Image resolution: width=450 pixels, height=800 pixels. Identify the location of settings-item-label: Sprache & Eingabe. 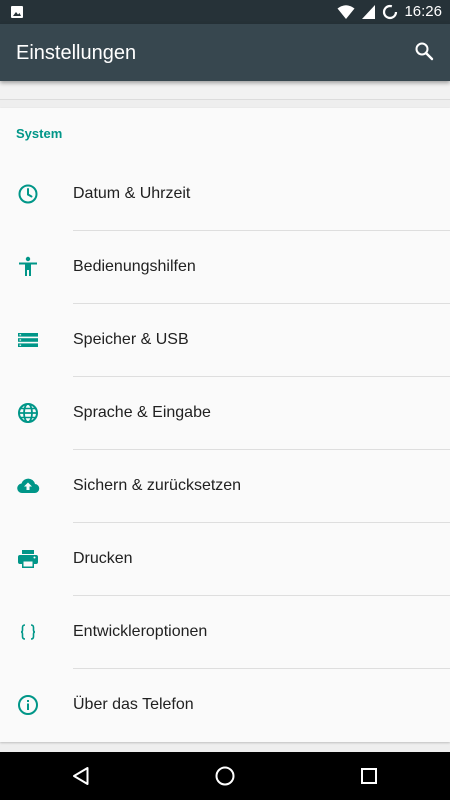
(142, 412).